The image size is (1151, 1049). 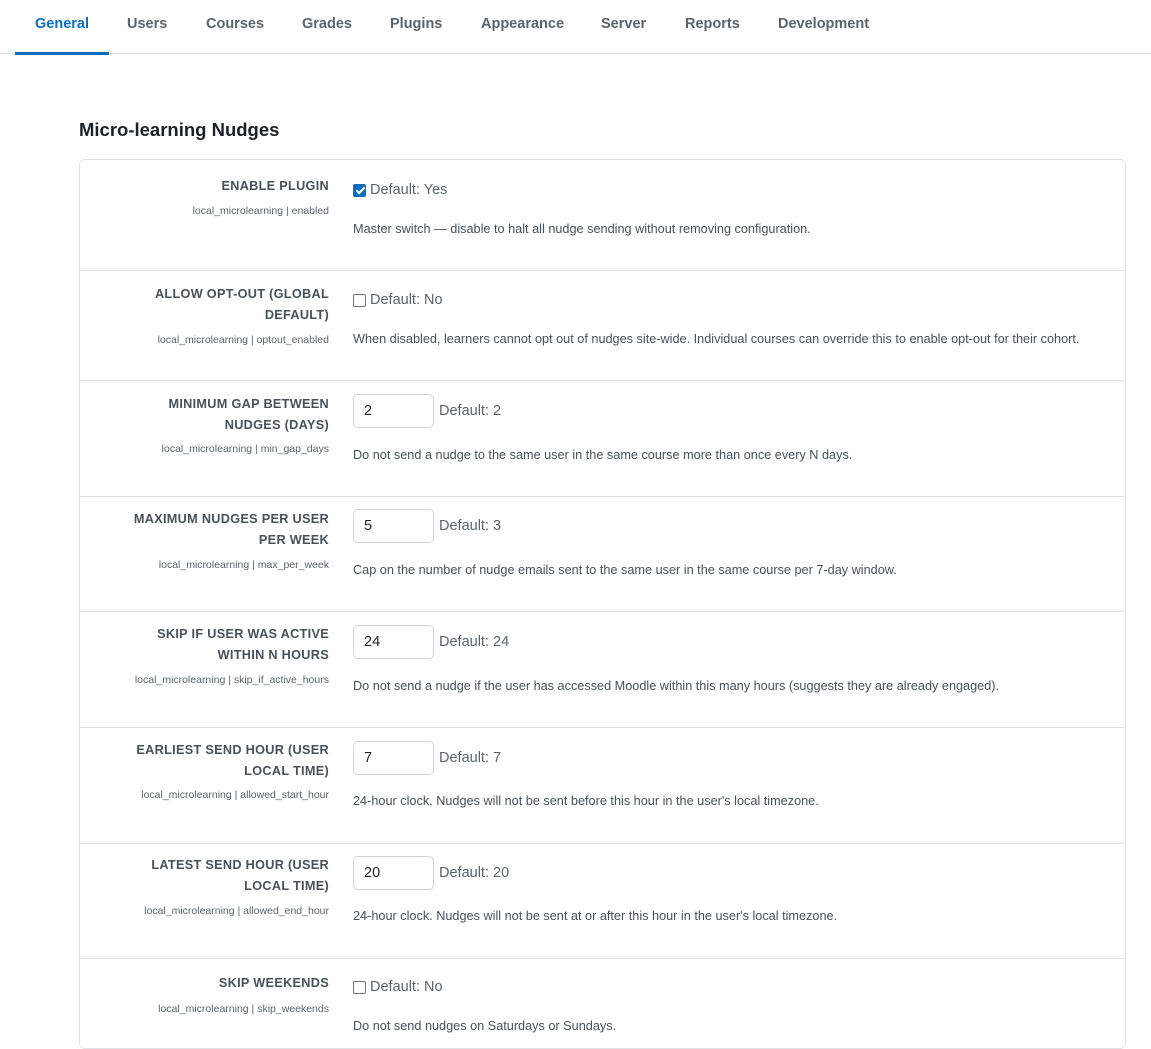 I want to click on setting-key: local_microlearning | allowed_end_hour, so click(x=236, y=911).